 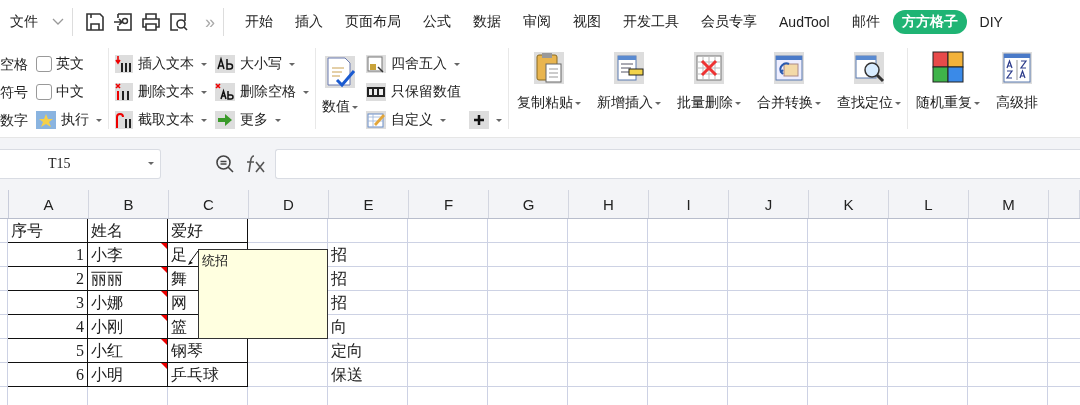 I want to click on text-tool-button: 删除文本, so click(x=161, y=92).